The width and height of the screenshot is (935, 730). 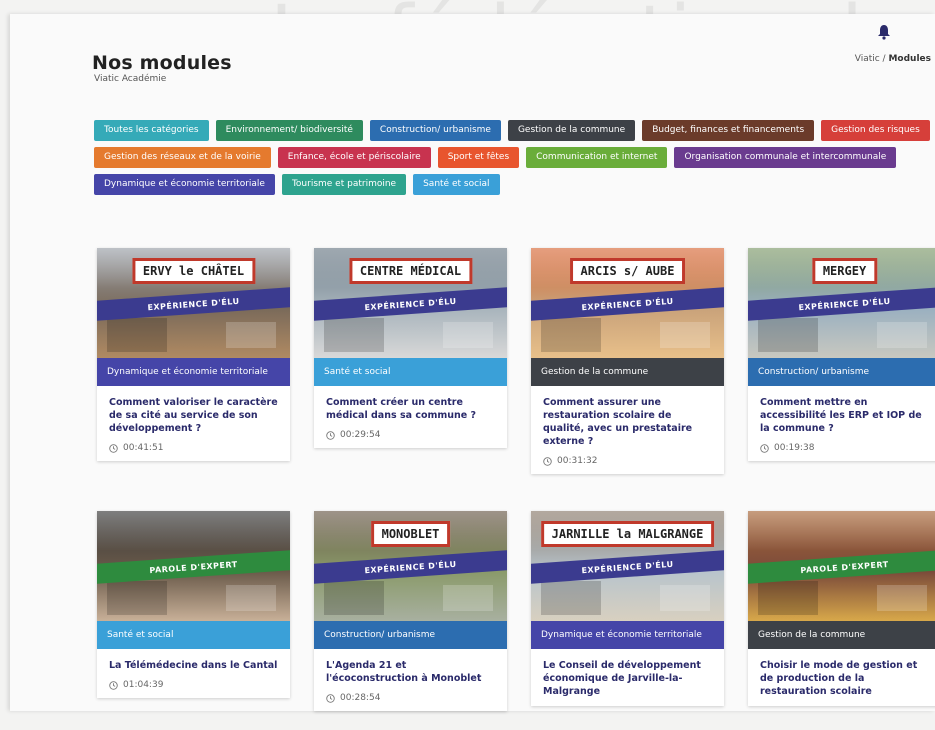 What do you see at coordinates (194, 448) in the screenshot?
I see `card-duration: 00:41:51` at bounding box center [194, 448].